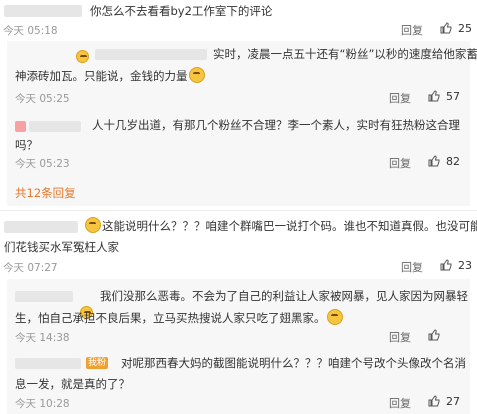  Describe the element at coordinates (465, 265) in the screenshot. I see `like-count: 23` at that location.